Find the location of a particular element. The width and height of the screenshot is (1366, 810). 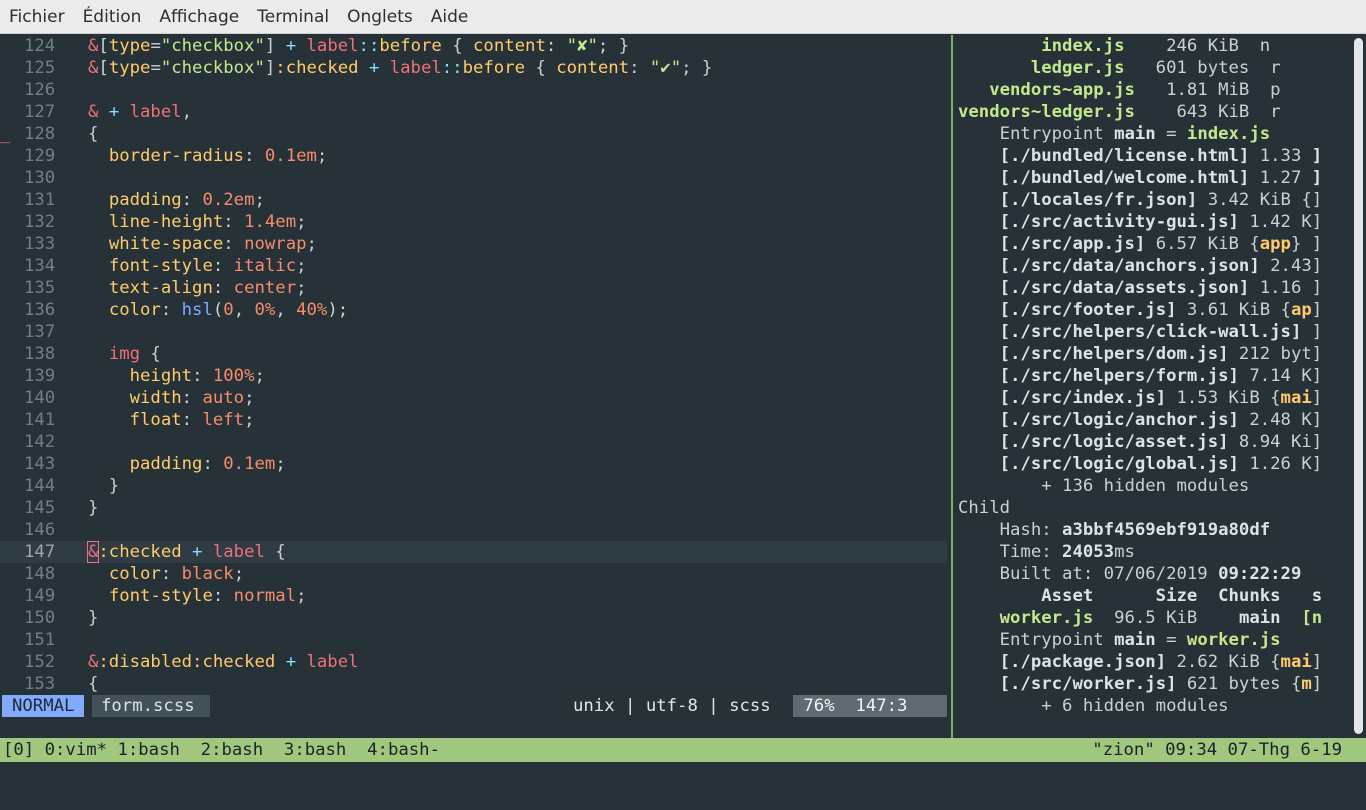

menu-fichier: Fichier is located at coordinates (37, 17).